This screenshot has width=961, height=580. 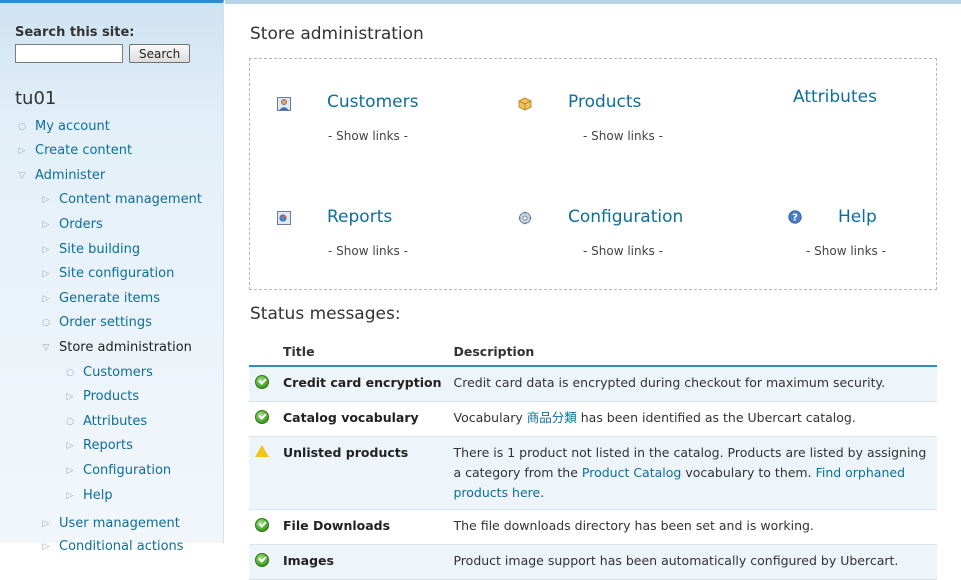 What do you see at coordinates (81, 224) in the screenshot?
I see `nav-label: Orders` at bounding box center [81, 224].